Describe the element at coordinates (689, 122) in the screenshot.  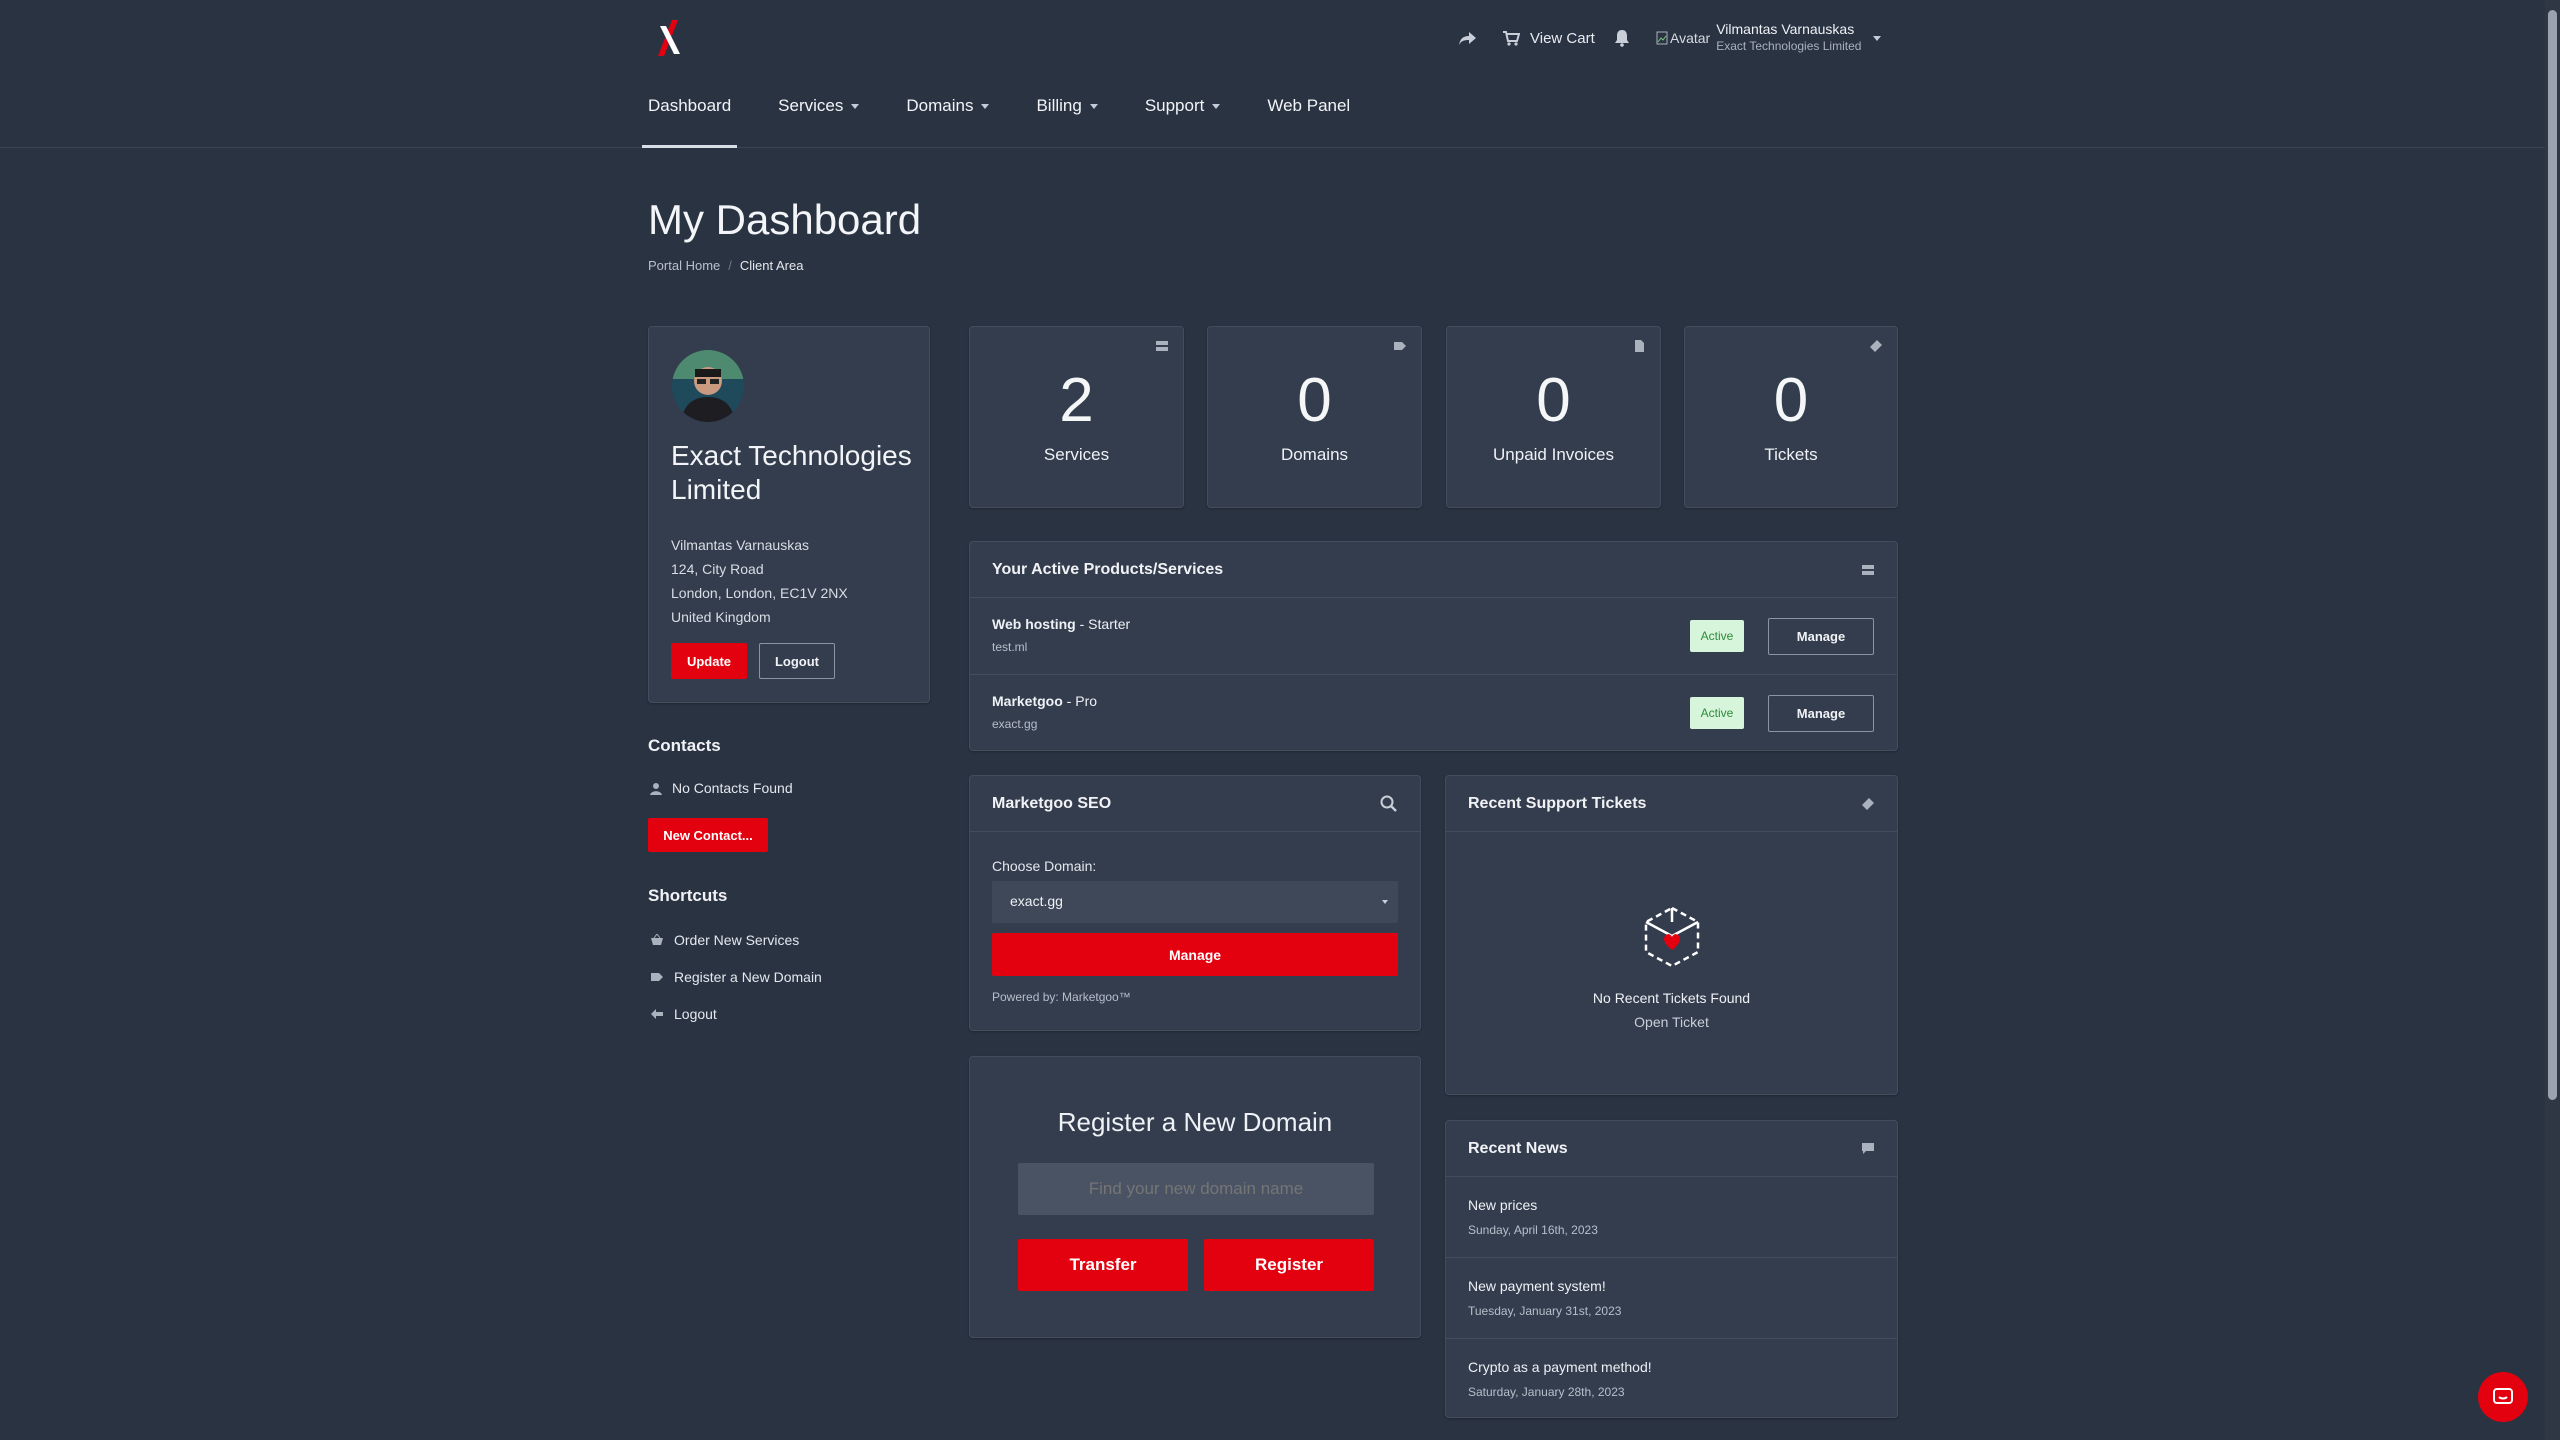
I see `nav-tab-dashboard: Dashboard` at that location.